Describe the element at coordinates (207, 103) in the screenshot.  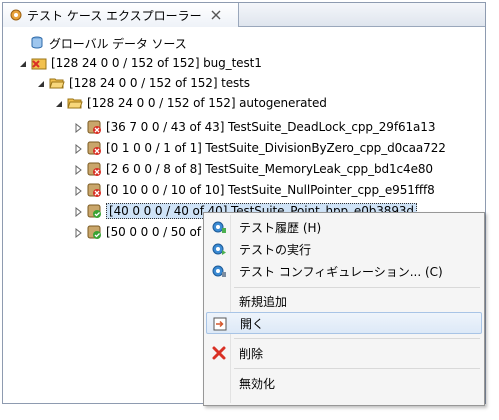
I see `tree-item-label: [128 24 0 0 / 152 of 152] autogenerated` at that location.